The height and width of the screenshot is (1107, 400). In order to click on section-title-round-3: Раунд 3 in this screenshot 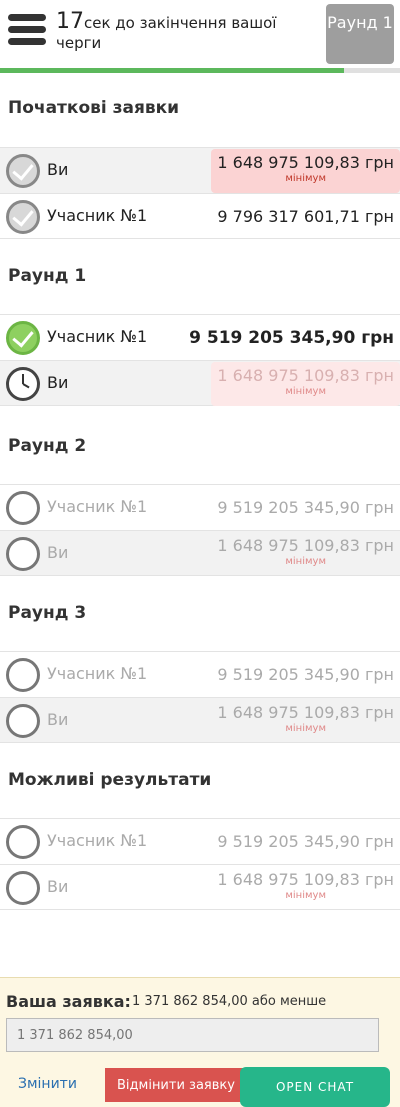, I will do `click(47, 613)`.